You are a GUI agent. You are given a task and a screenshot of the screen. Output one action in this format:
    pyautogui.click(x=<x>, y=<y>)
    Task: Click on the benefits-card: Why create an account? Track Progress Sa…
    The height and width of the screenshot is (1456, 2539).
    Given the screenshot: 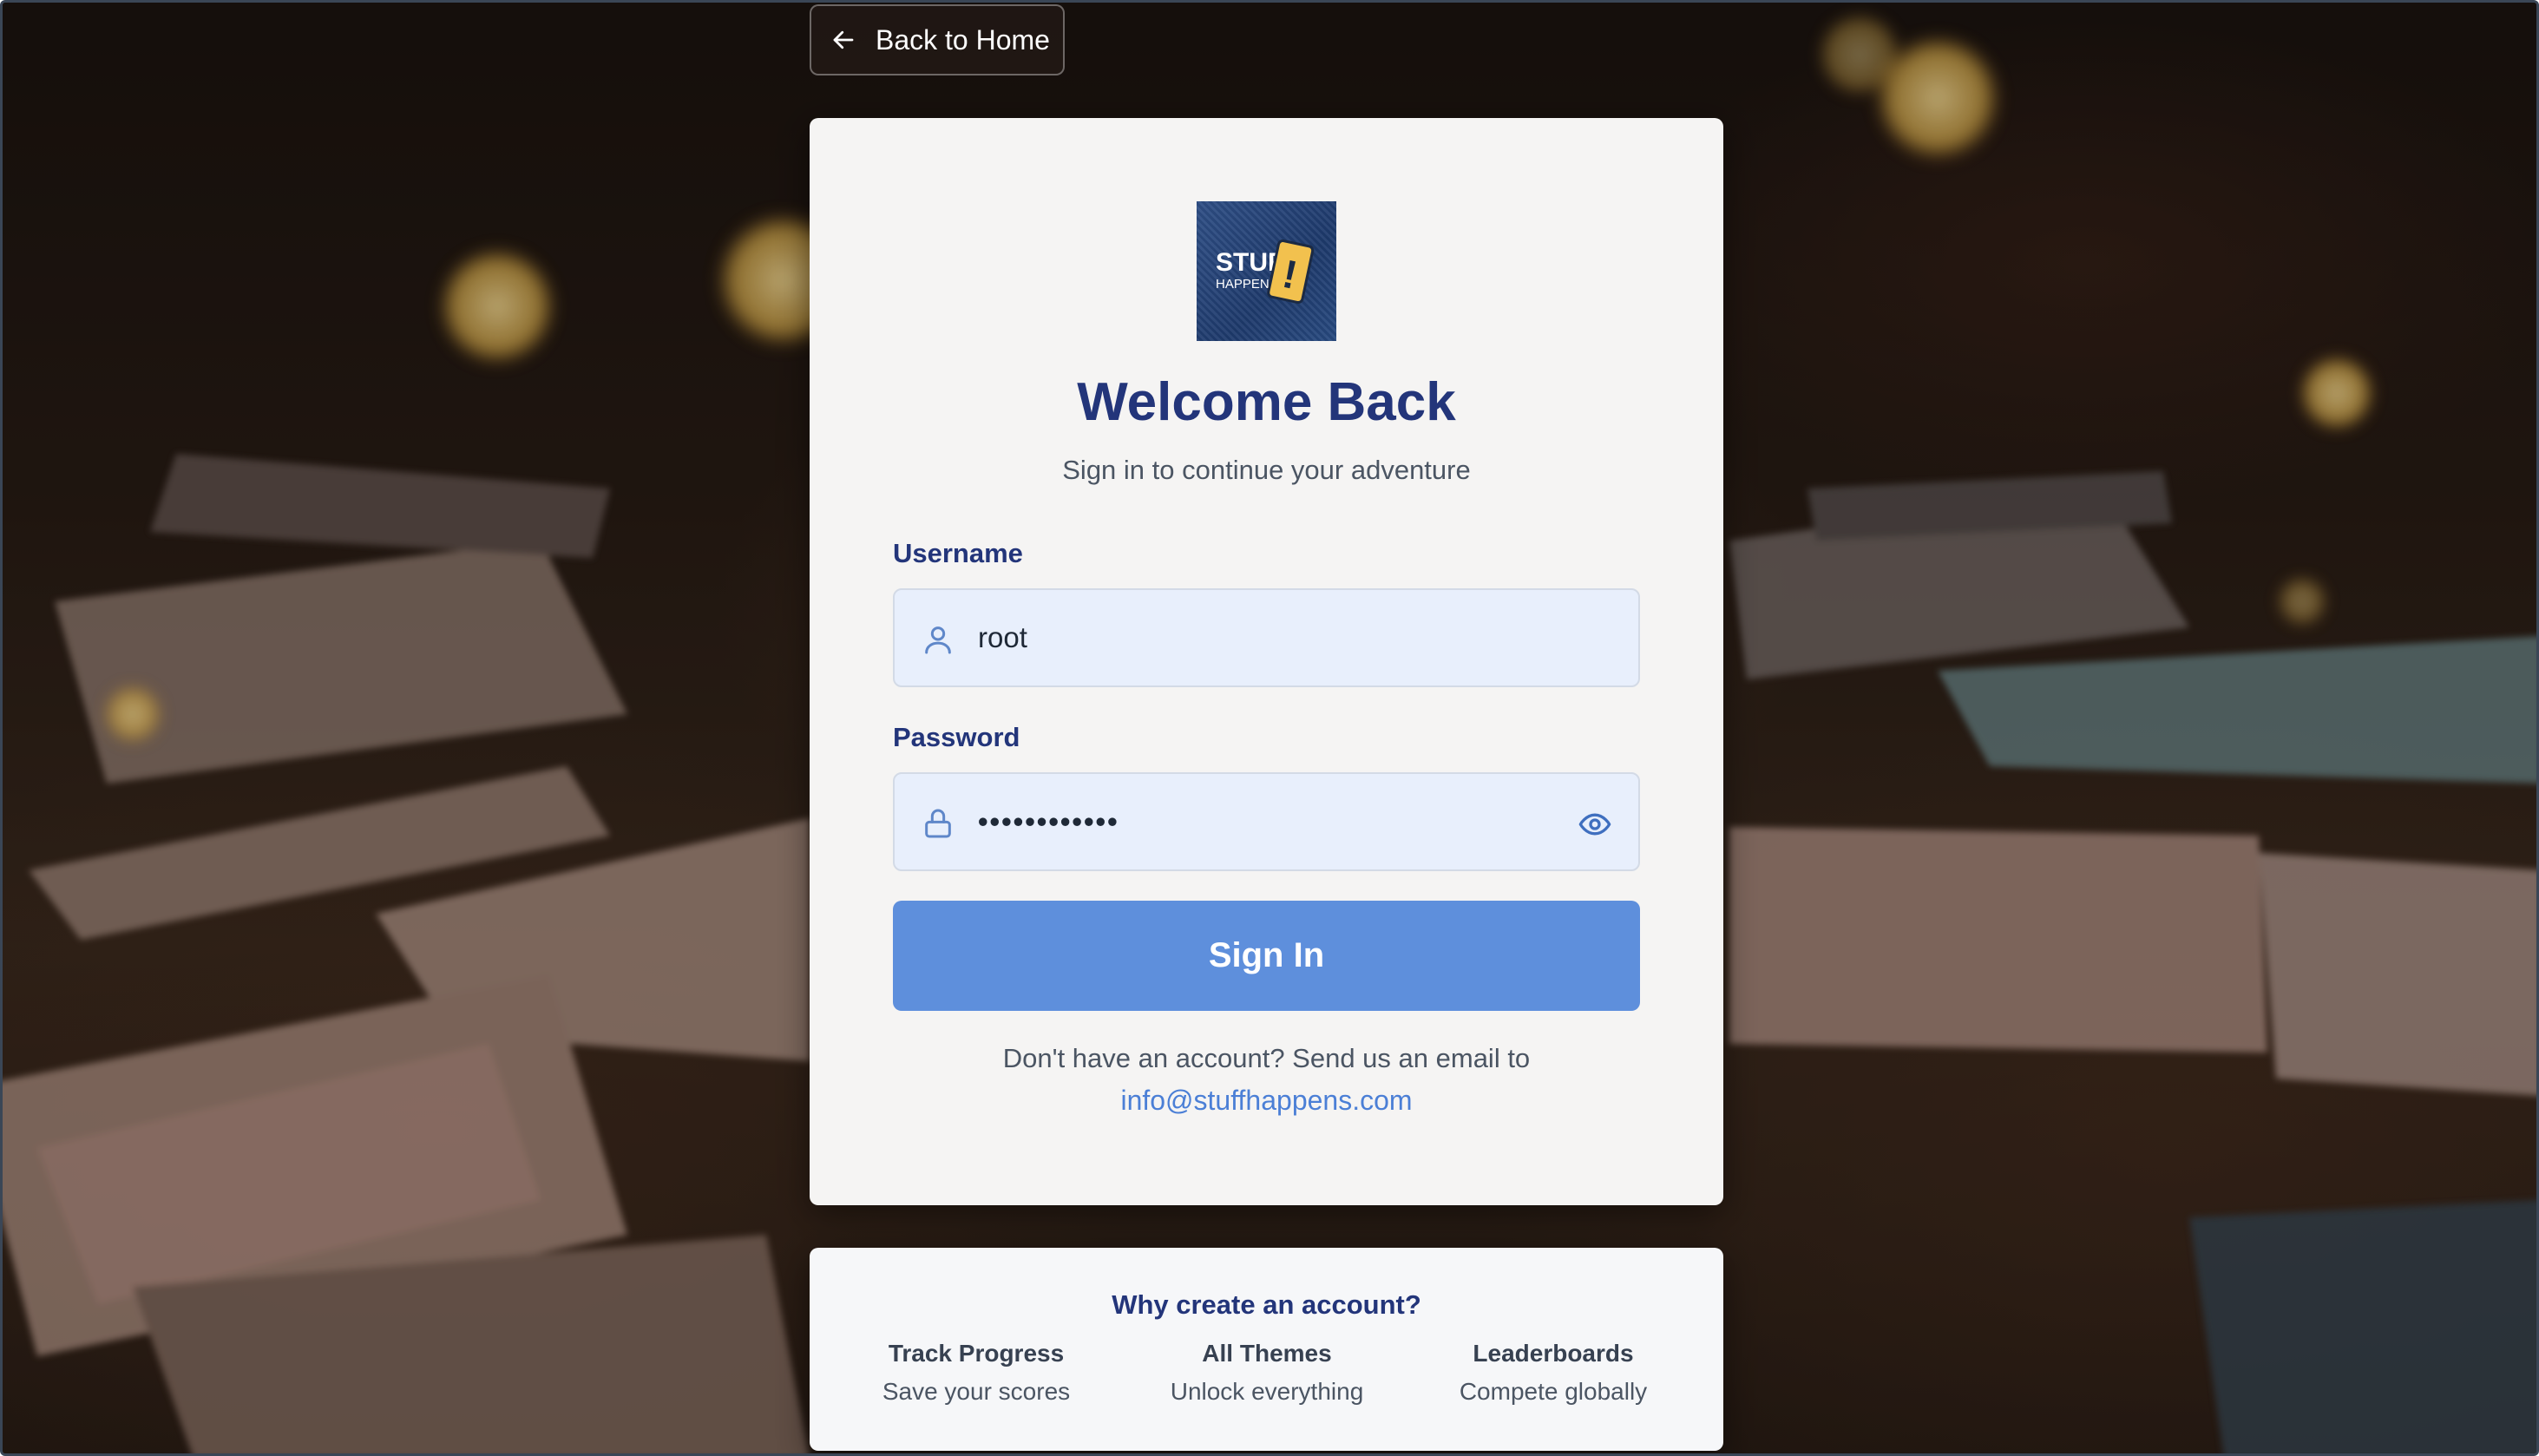 What is the action you would take?
    pyautogui.click(x=1266, y=1349)
    